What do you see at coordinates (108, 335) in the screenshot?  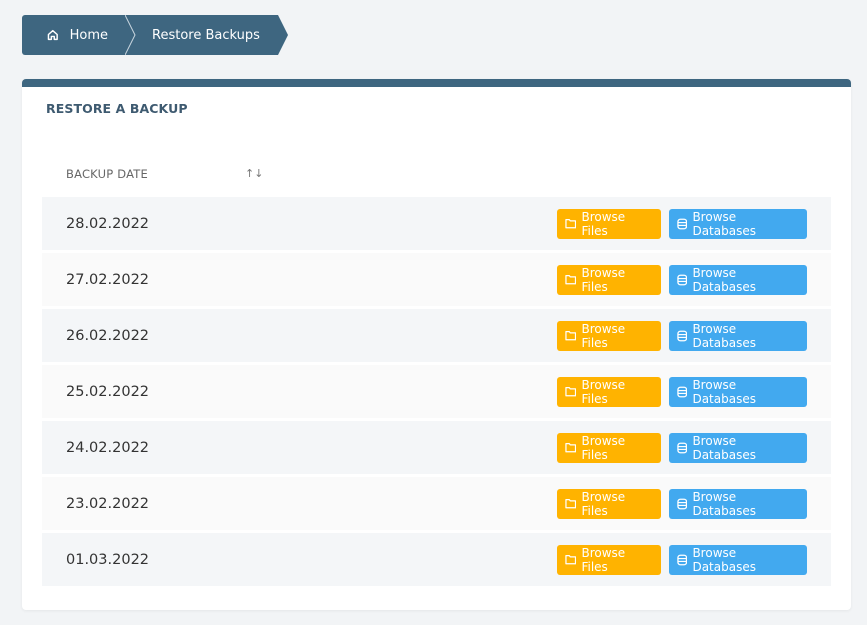 I see `backup-date: 26.02.2022` at bounding box center [108, 335].